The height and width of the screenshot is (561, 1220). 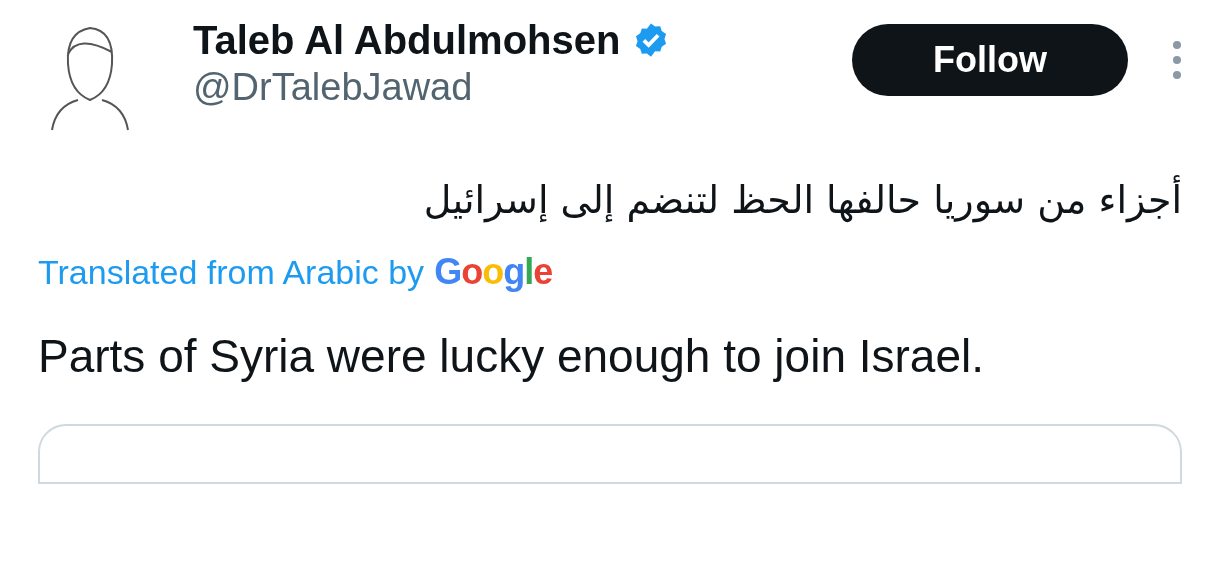 I want to click on author-handle: @DrTalebJawad, so click(x=432, y=87).